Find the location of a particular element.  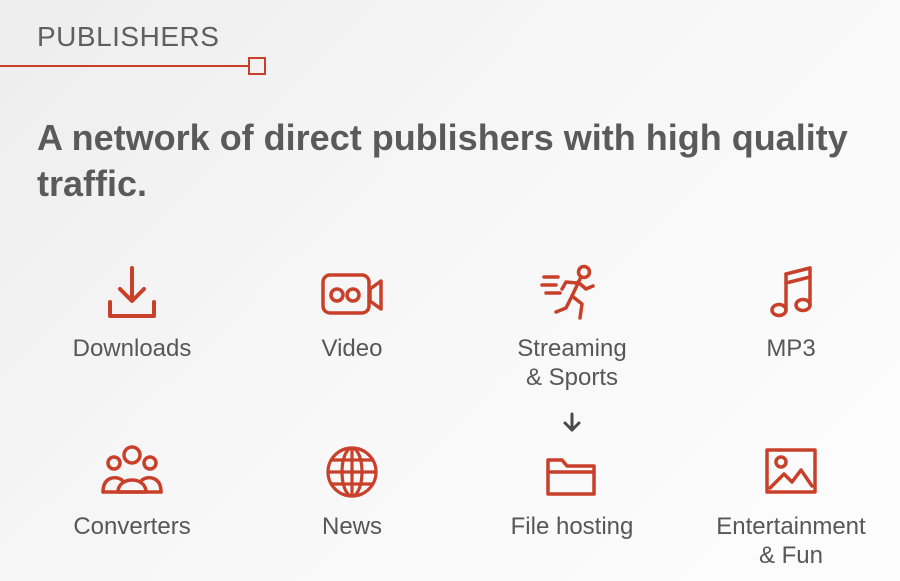

category-converters: Converters is located at coordinates (132, 510).